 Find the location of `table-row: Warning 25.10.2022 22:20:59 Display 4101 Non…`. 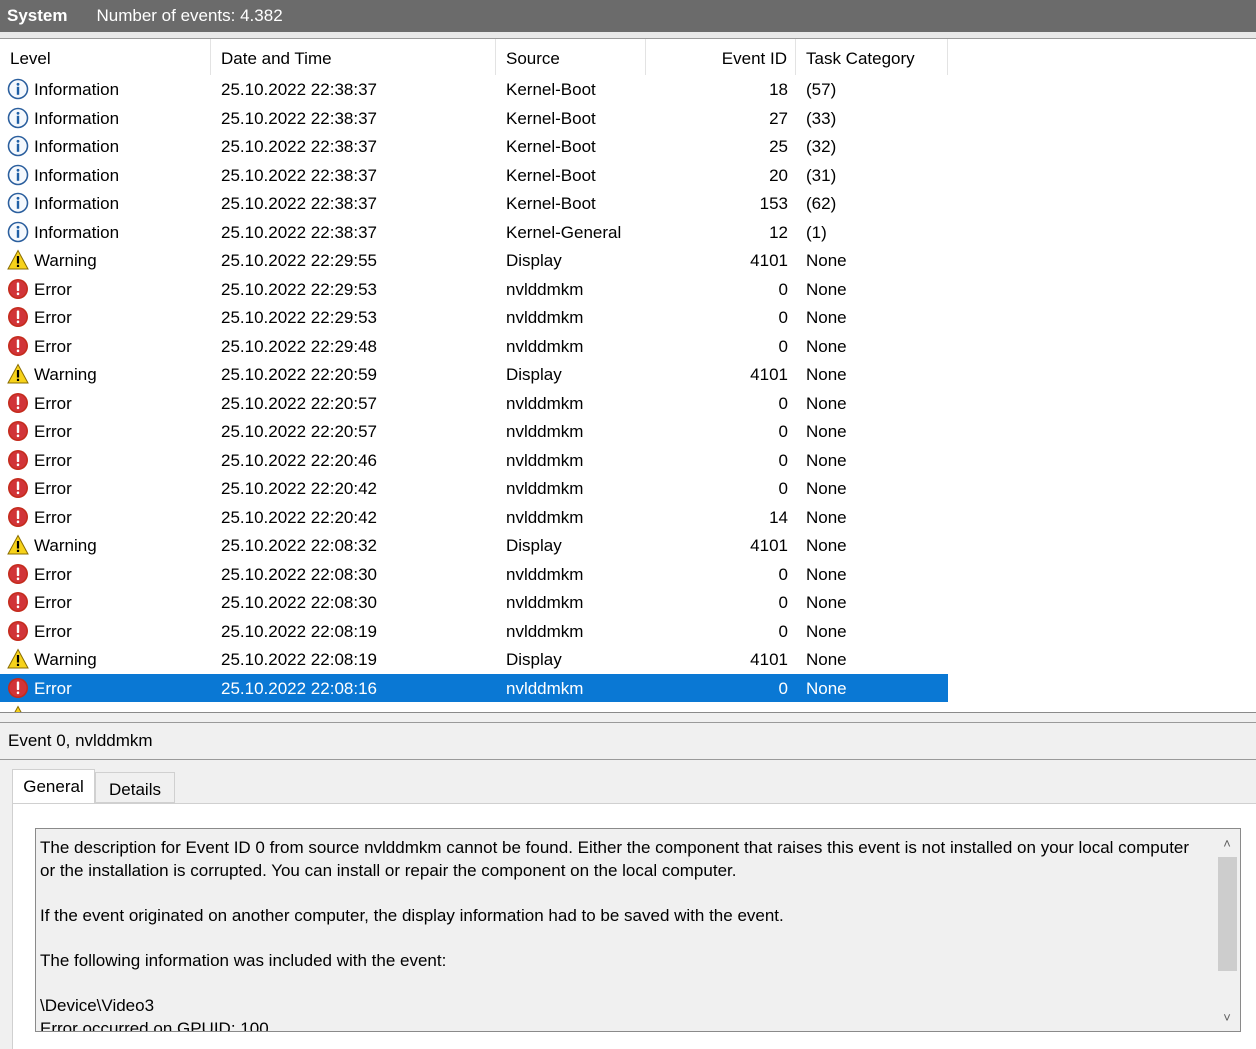

table-row: Warning 25.10.2022 22:20:59 Display 4101 Non… is located at coordinates (474, 374).